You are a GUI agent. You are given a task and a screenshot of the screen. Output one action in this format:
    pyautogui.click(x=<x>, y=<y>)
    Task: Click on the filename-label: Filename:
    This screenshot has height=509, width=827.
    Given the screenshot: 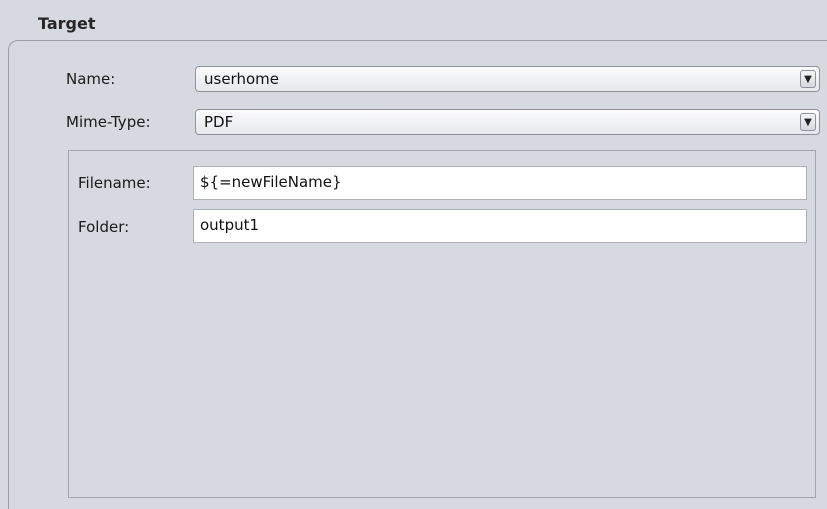 What is the action you would take?
    pyautogui.click(x=114, y=183)
    